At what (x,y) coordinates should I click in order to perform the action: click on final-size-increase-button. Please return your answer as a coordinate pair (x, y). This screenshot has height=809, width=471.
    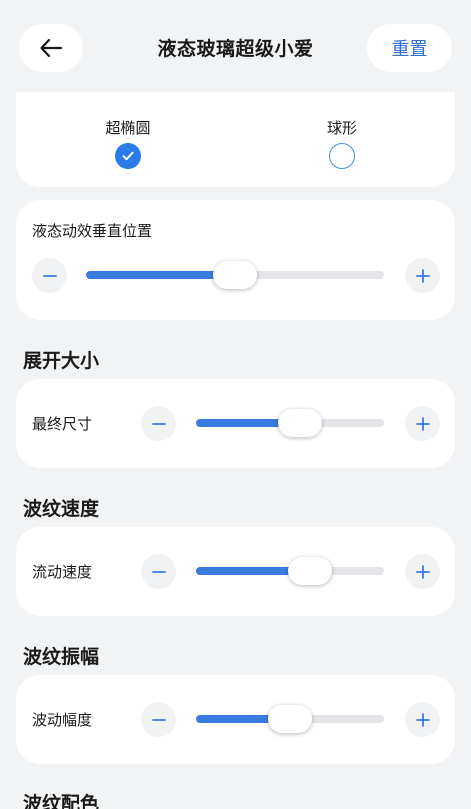
    Looking at the image, I should click on (422, 423).